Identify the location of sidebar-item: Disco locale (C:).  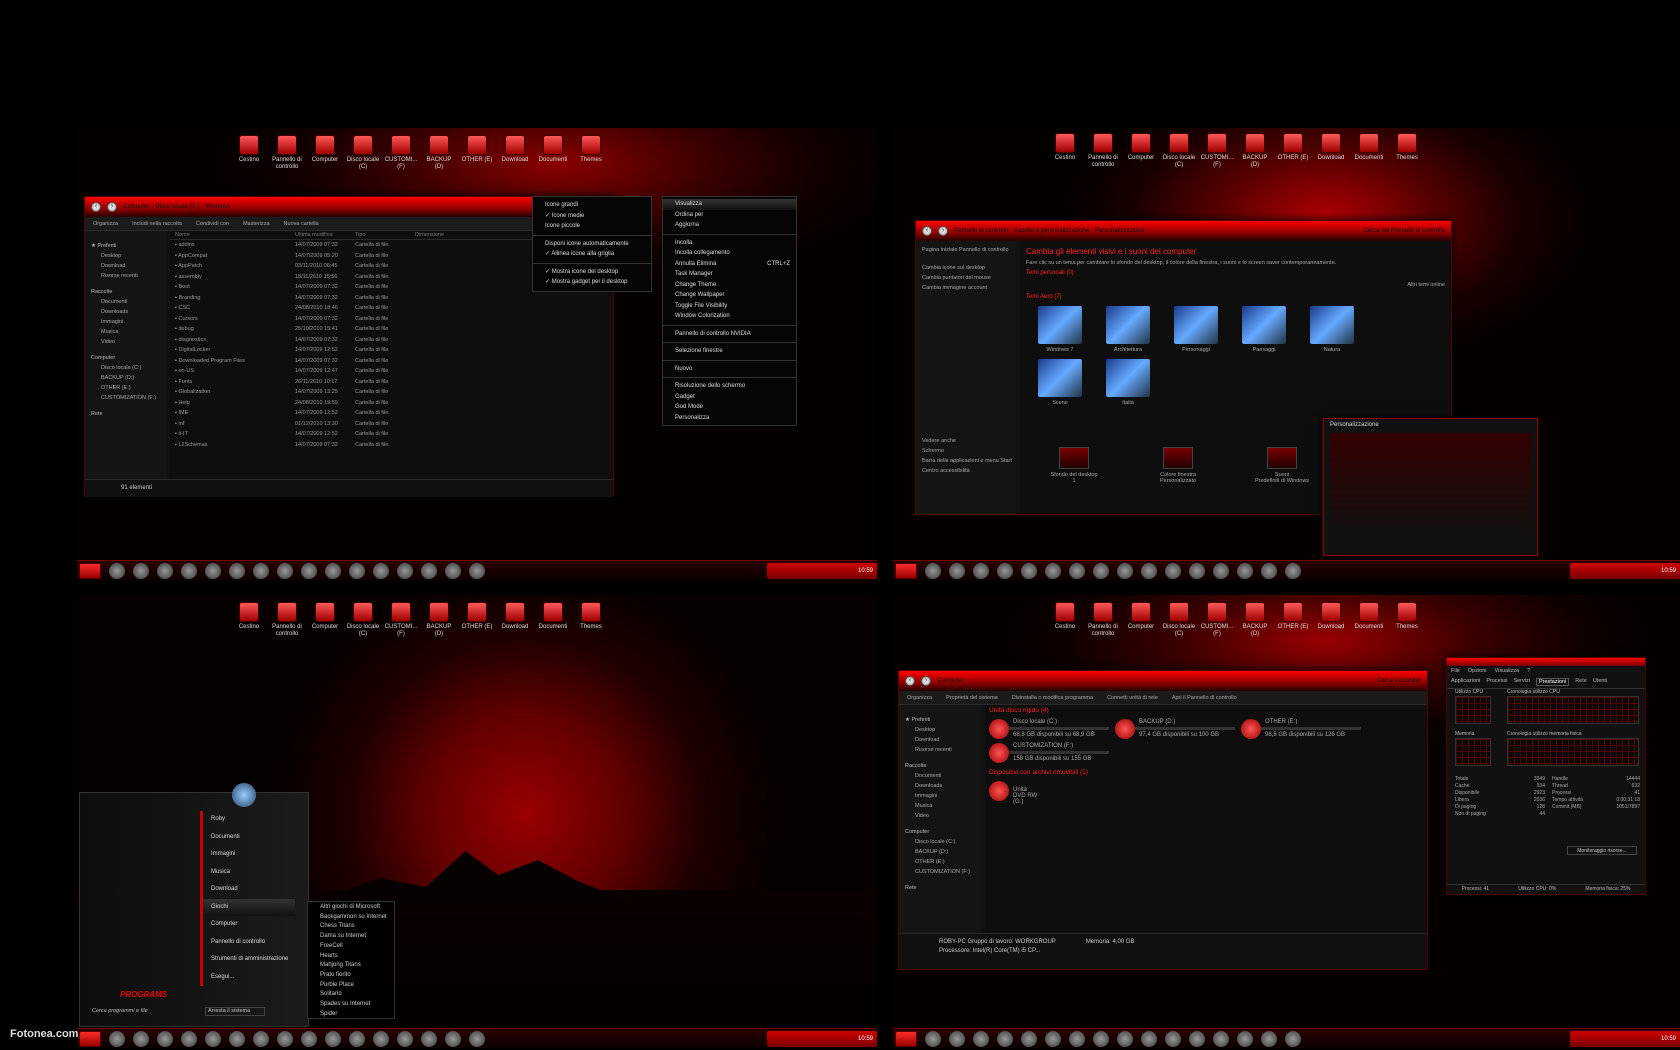
(126, 368).